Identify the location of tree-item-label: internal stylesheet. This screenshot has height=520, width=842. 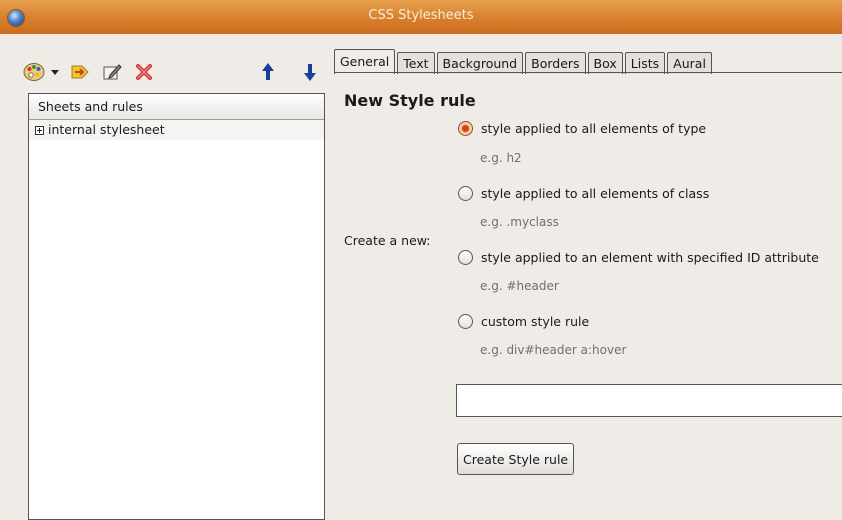
(106, 129).